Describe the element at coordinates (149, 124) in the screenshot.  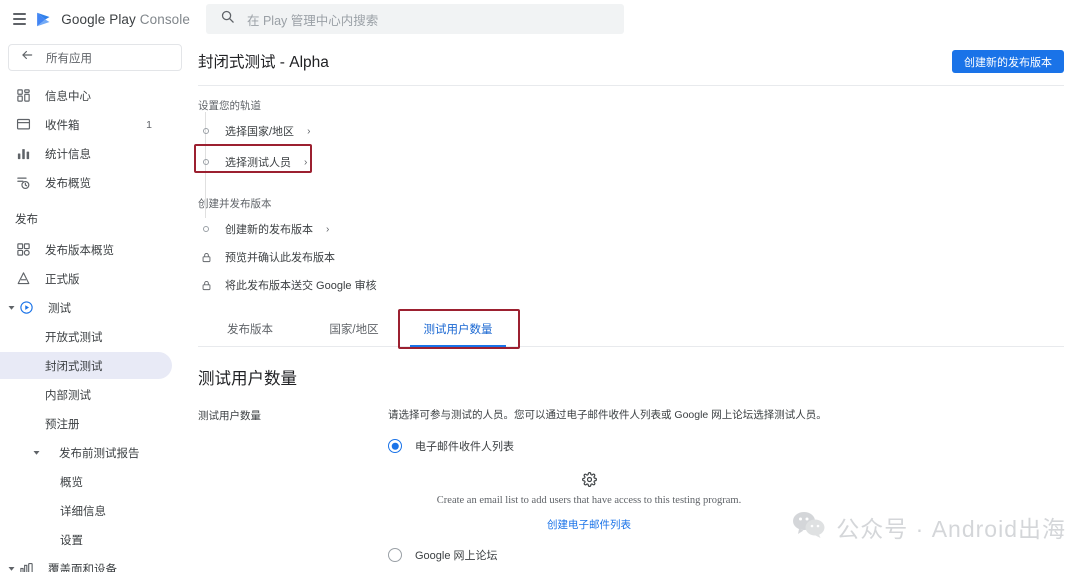
I see `inbox-badge-count: 1` at that location.